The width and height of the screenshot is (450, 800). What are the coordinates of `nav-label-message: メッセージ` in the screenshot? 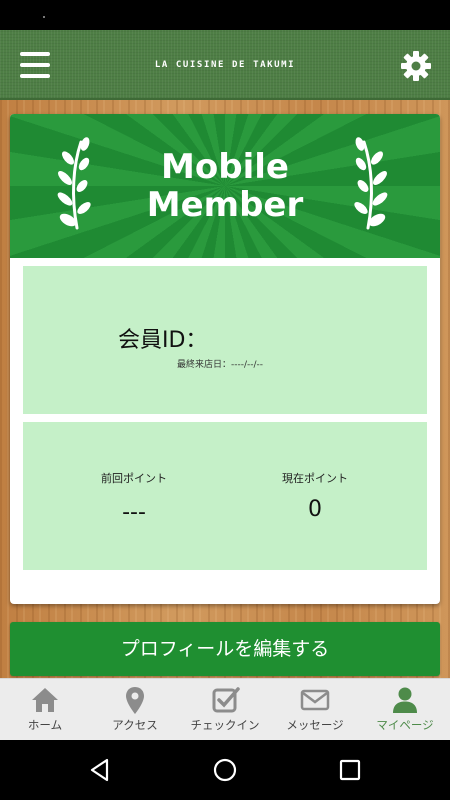 It's located at (315, 725).